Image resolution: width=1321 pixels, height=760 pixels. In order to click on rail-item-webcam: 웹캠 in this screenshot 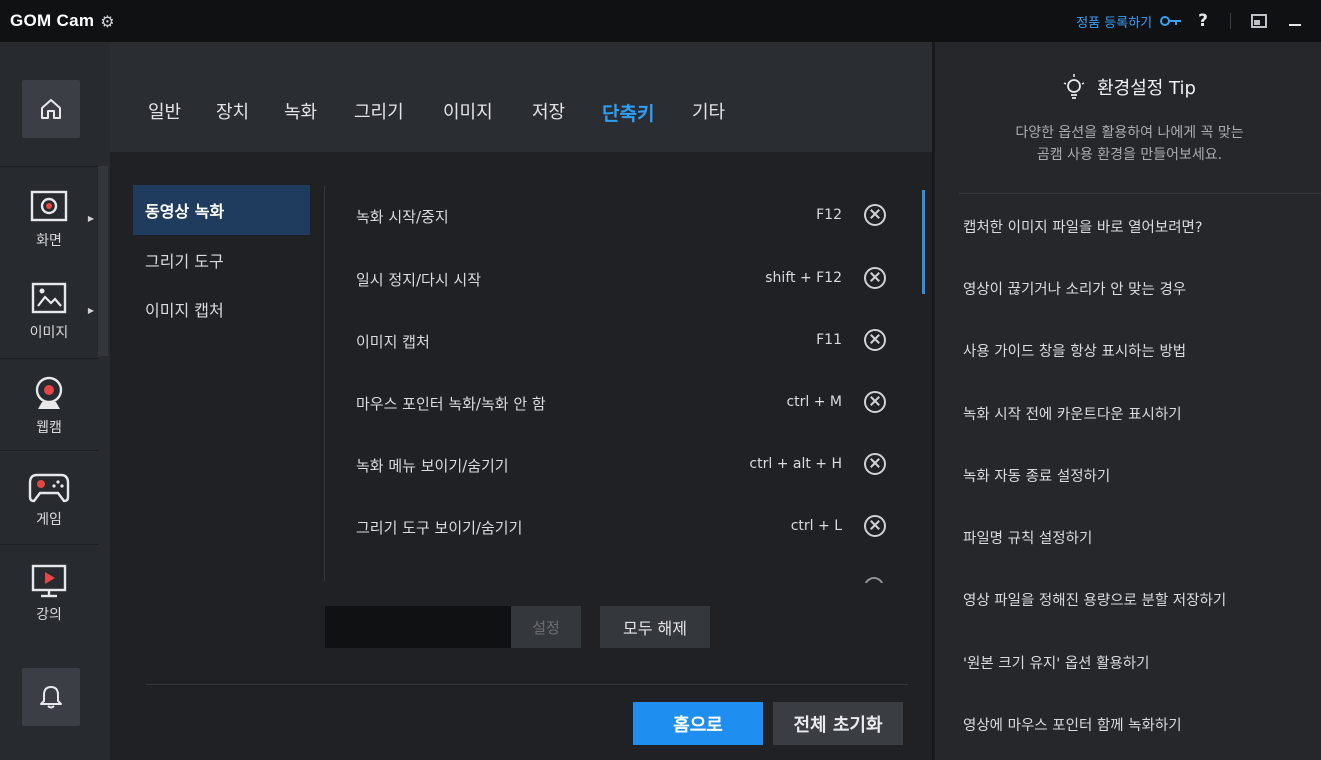, I will do `click(49, 406)`.